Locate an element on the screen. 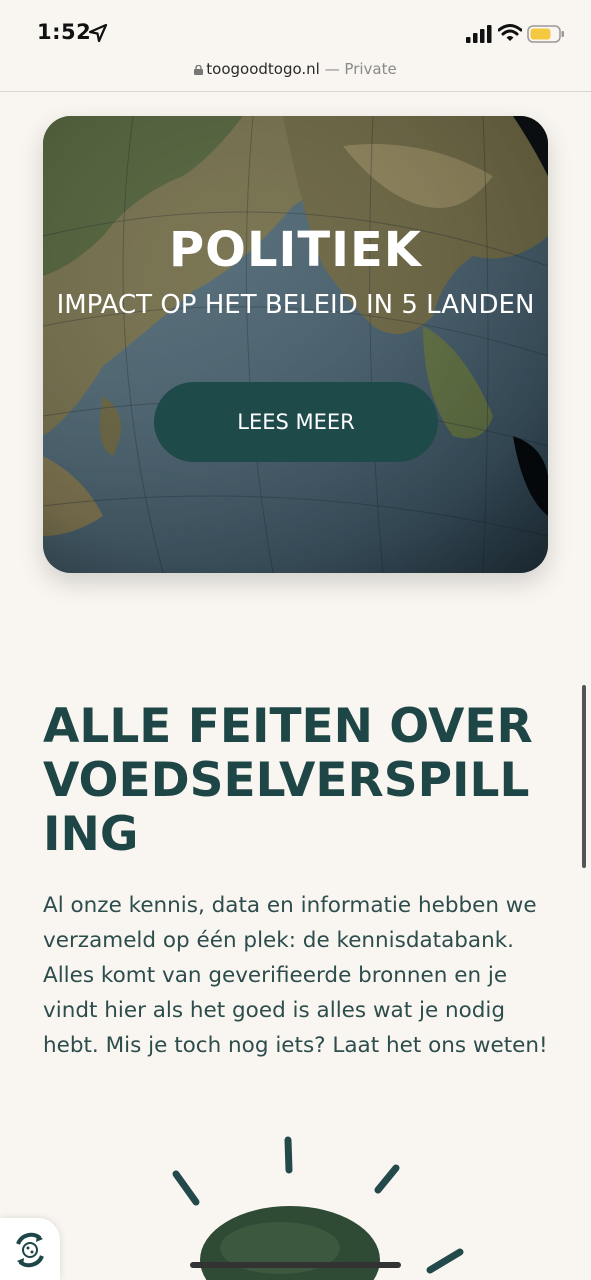  avocado-illustration is located at coordinates (318, 1208).